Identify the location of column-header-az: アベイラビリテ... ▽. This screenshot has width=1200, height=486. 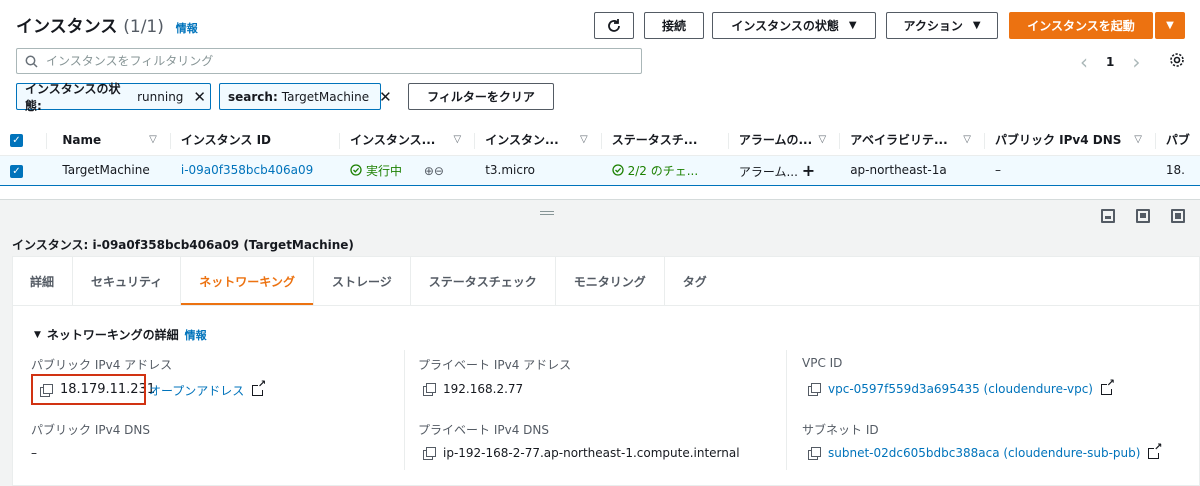
(912, 140).